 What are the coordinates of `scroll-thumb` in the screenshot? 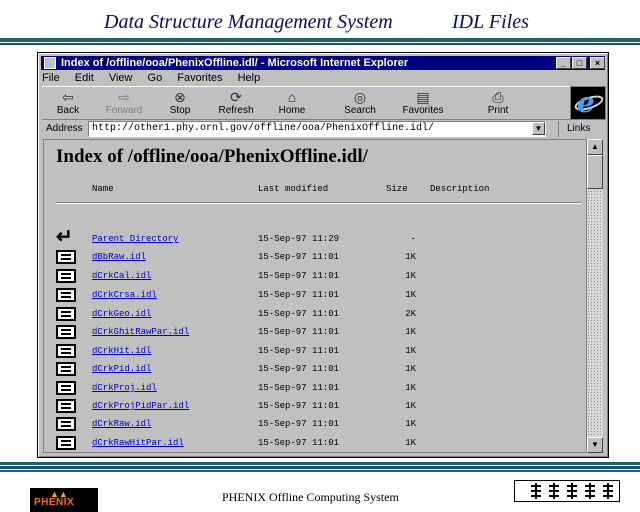 It's located at (595, 172).